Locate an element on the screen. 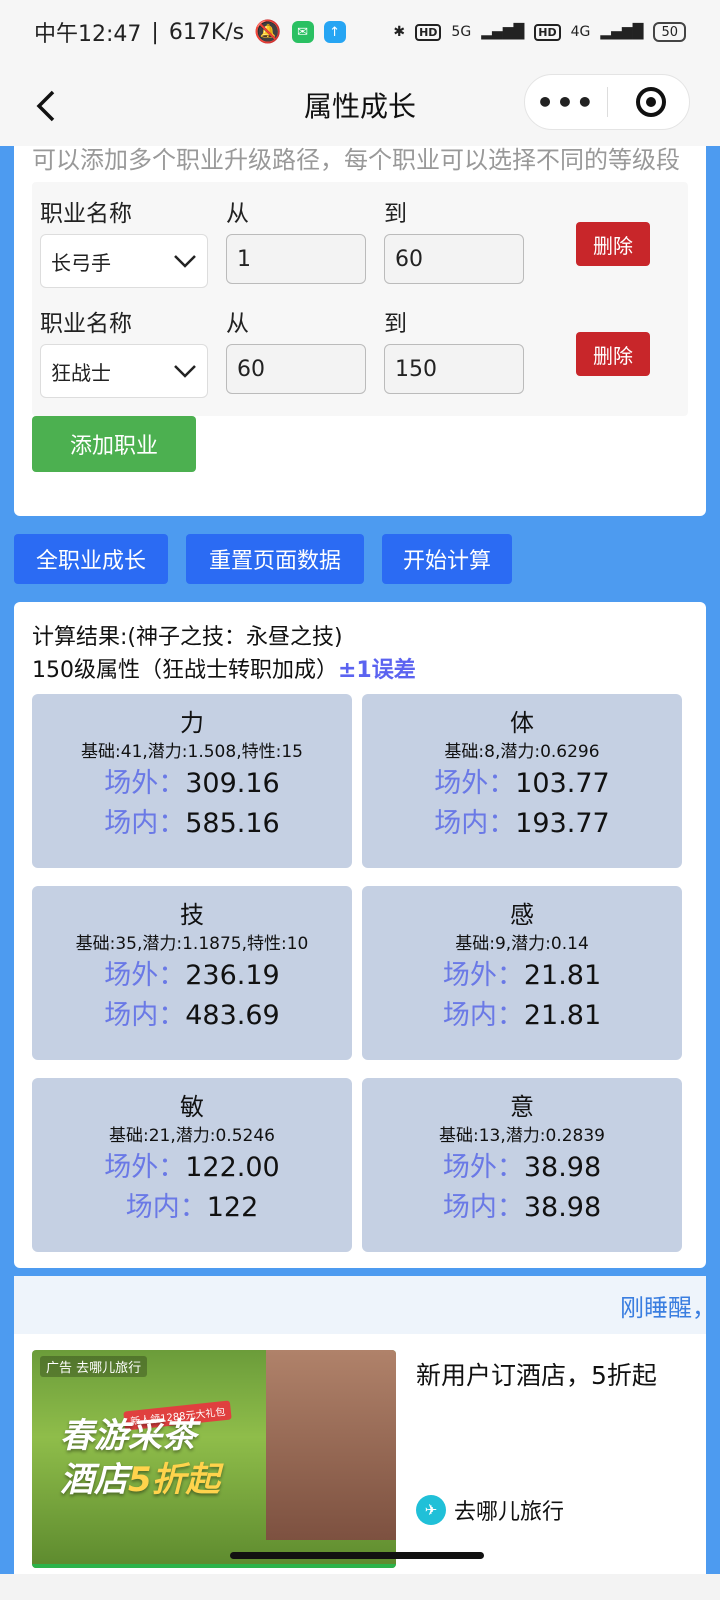 This screenshot has width=720, height=1600. stat-name: 力 is located at coordinates (192, 723).